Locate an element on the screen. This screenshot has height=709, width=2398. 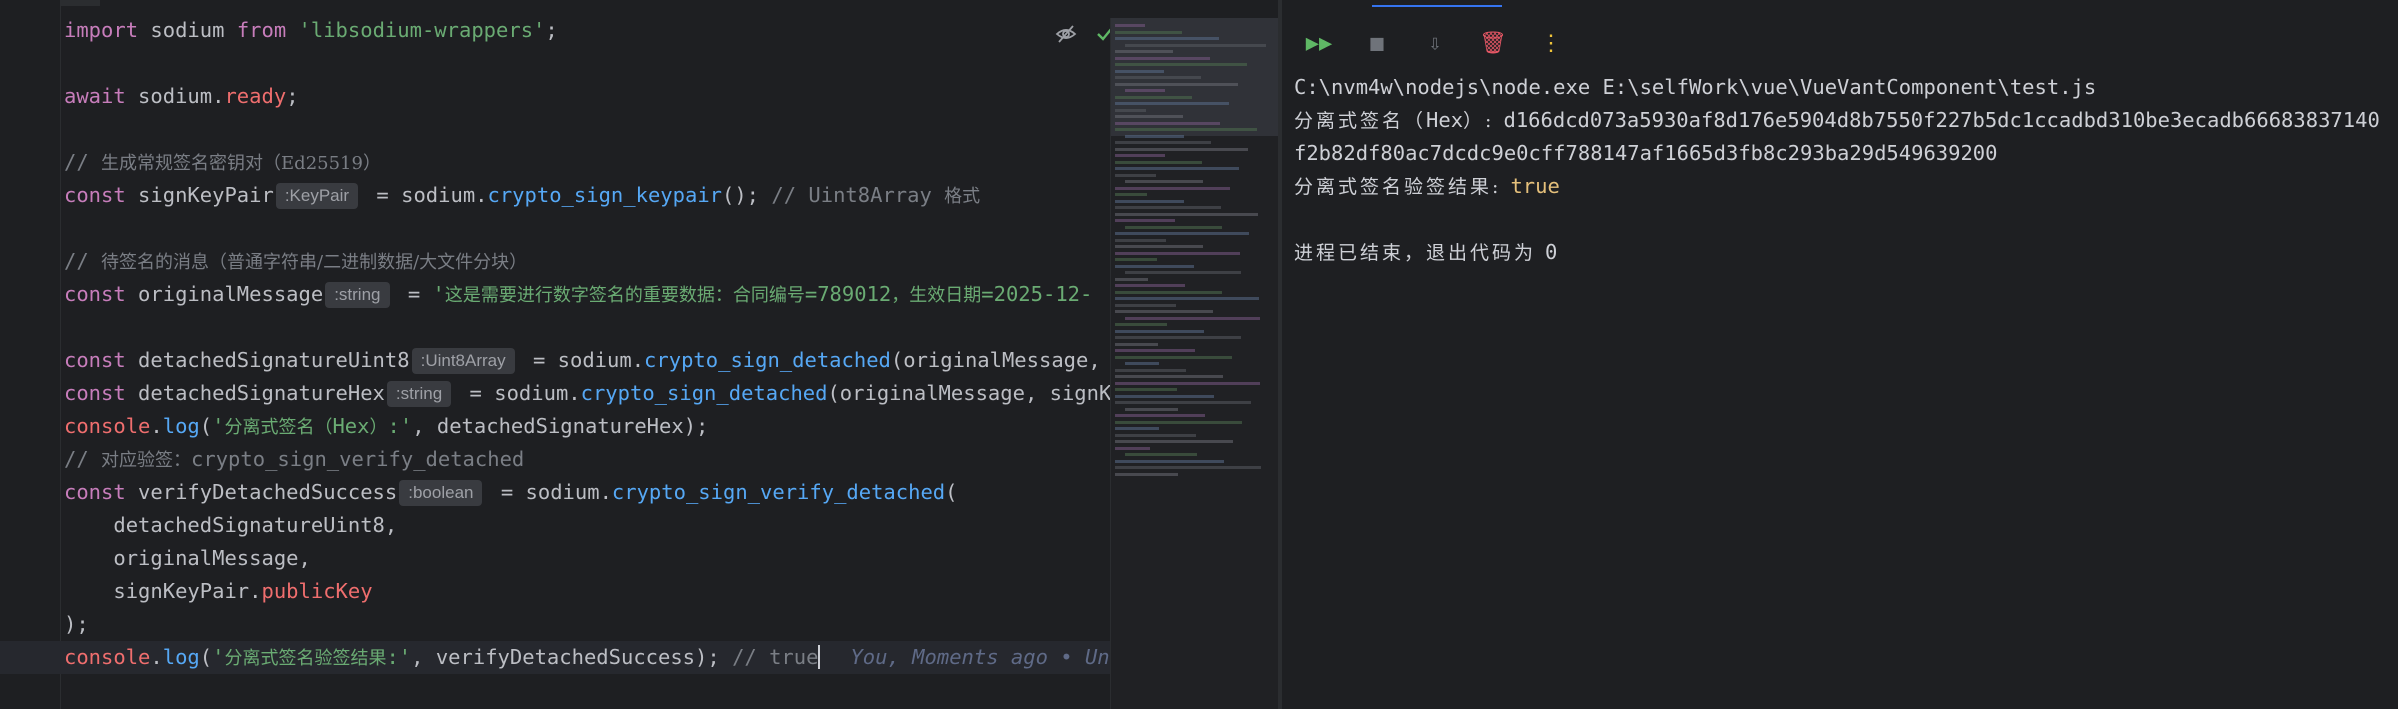
code-token: await is located at coordinates (95, 96).